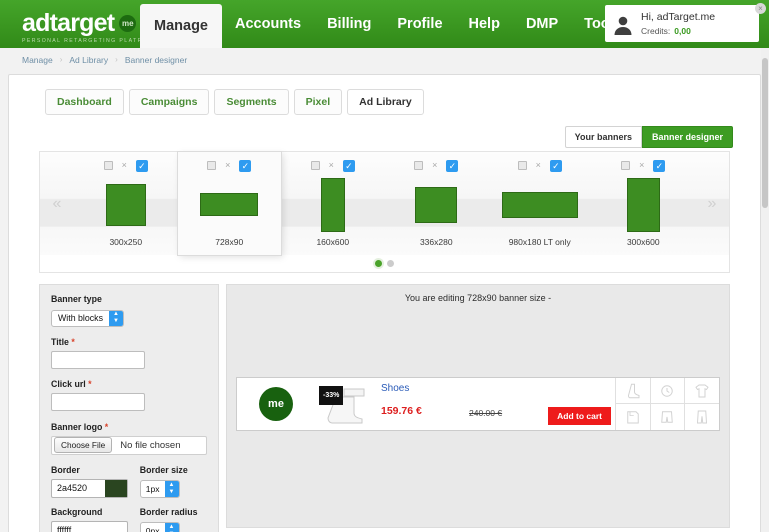  Describe the element at coordinates (73, 341) in the screenshot. I see `required-marker: *` at that location.